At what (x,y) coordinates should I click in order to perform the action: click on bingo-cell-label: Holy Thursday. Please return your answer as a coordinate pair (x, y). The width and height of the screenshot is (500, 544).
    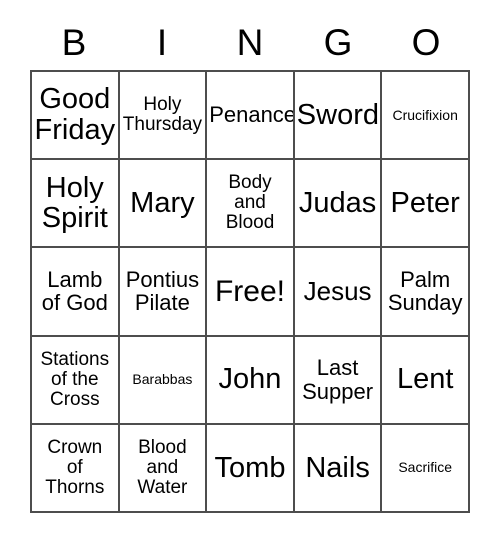
    Looking at the image, I should click on (162, 114).